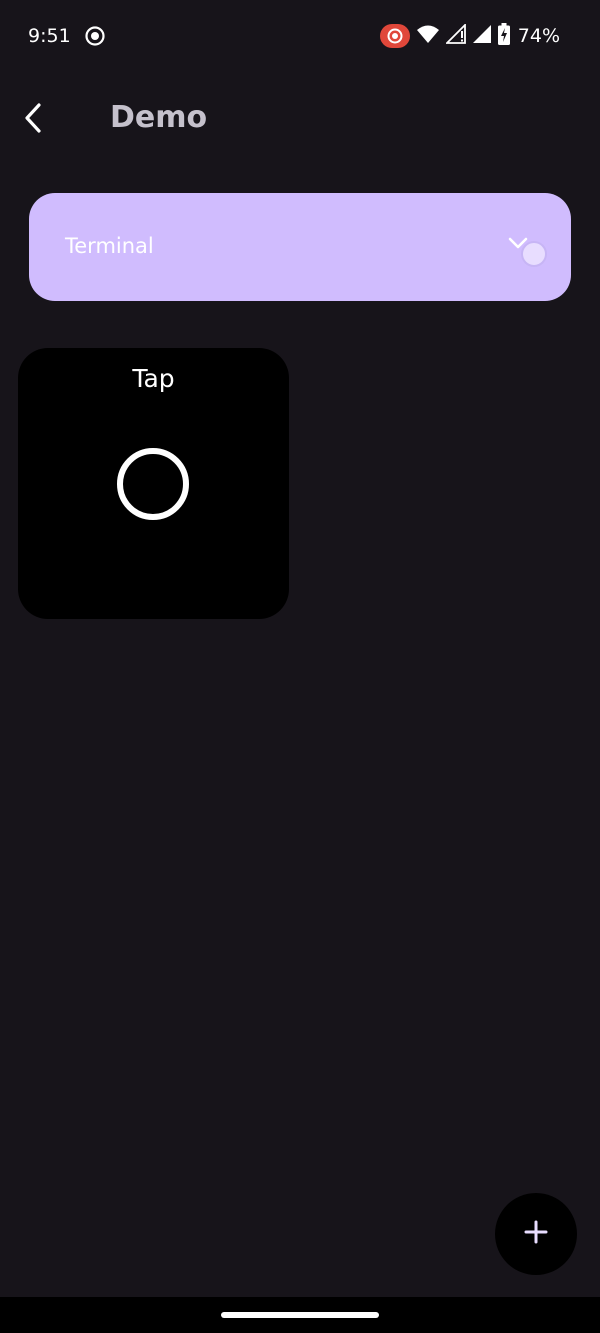  I want to click on circle-icon, so click(153, 484).